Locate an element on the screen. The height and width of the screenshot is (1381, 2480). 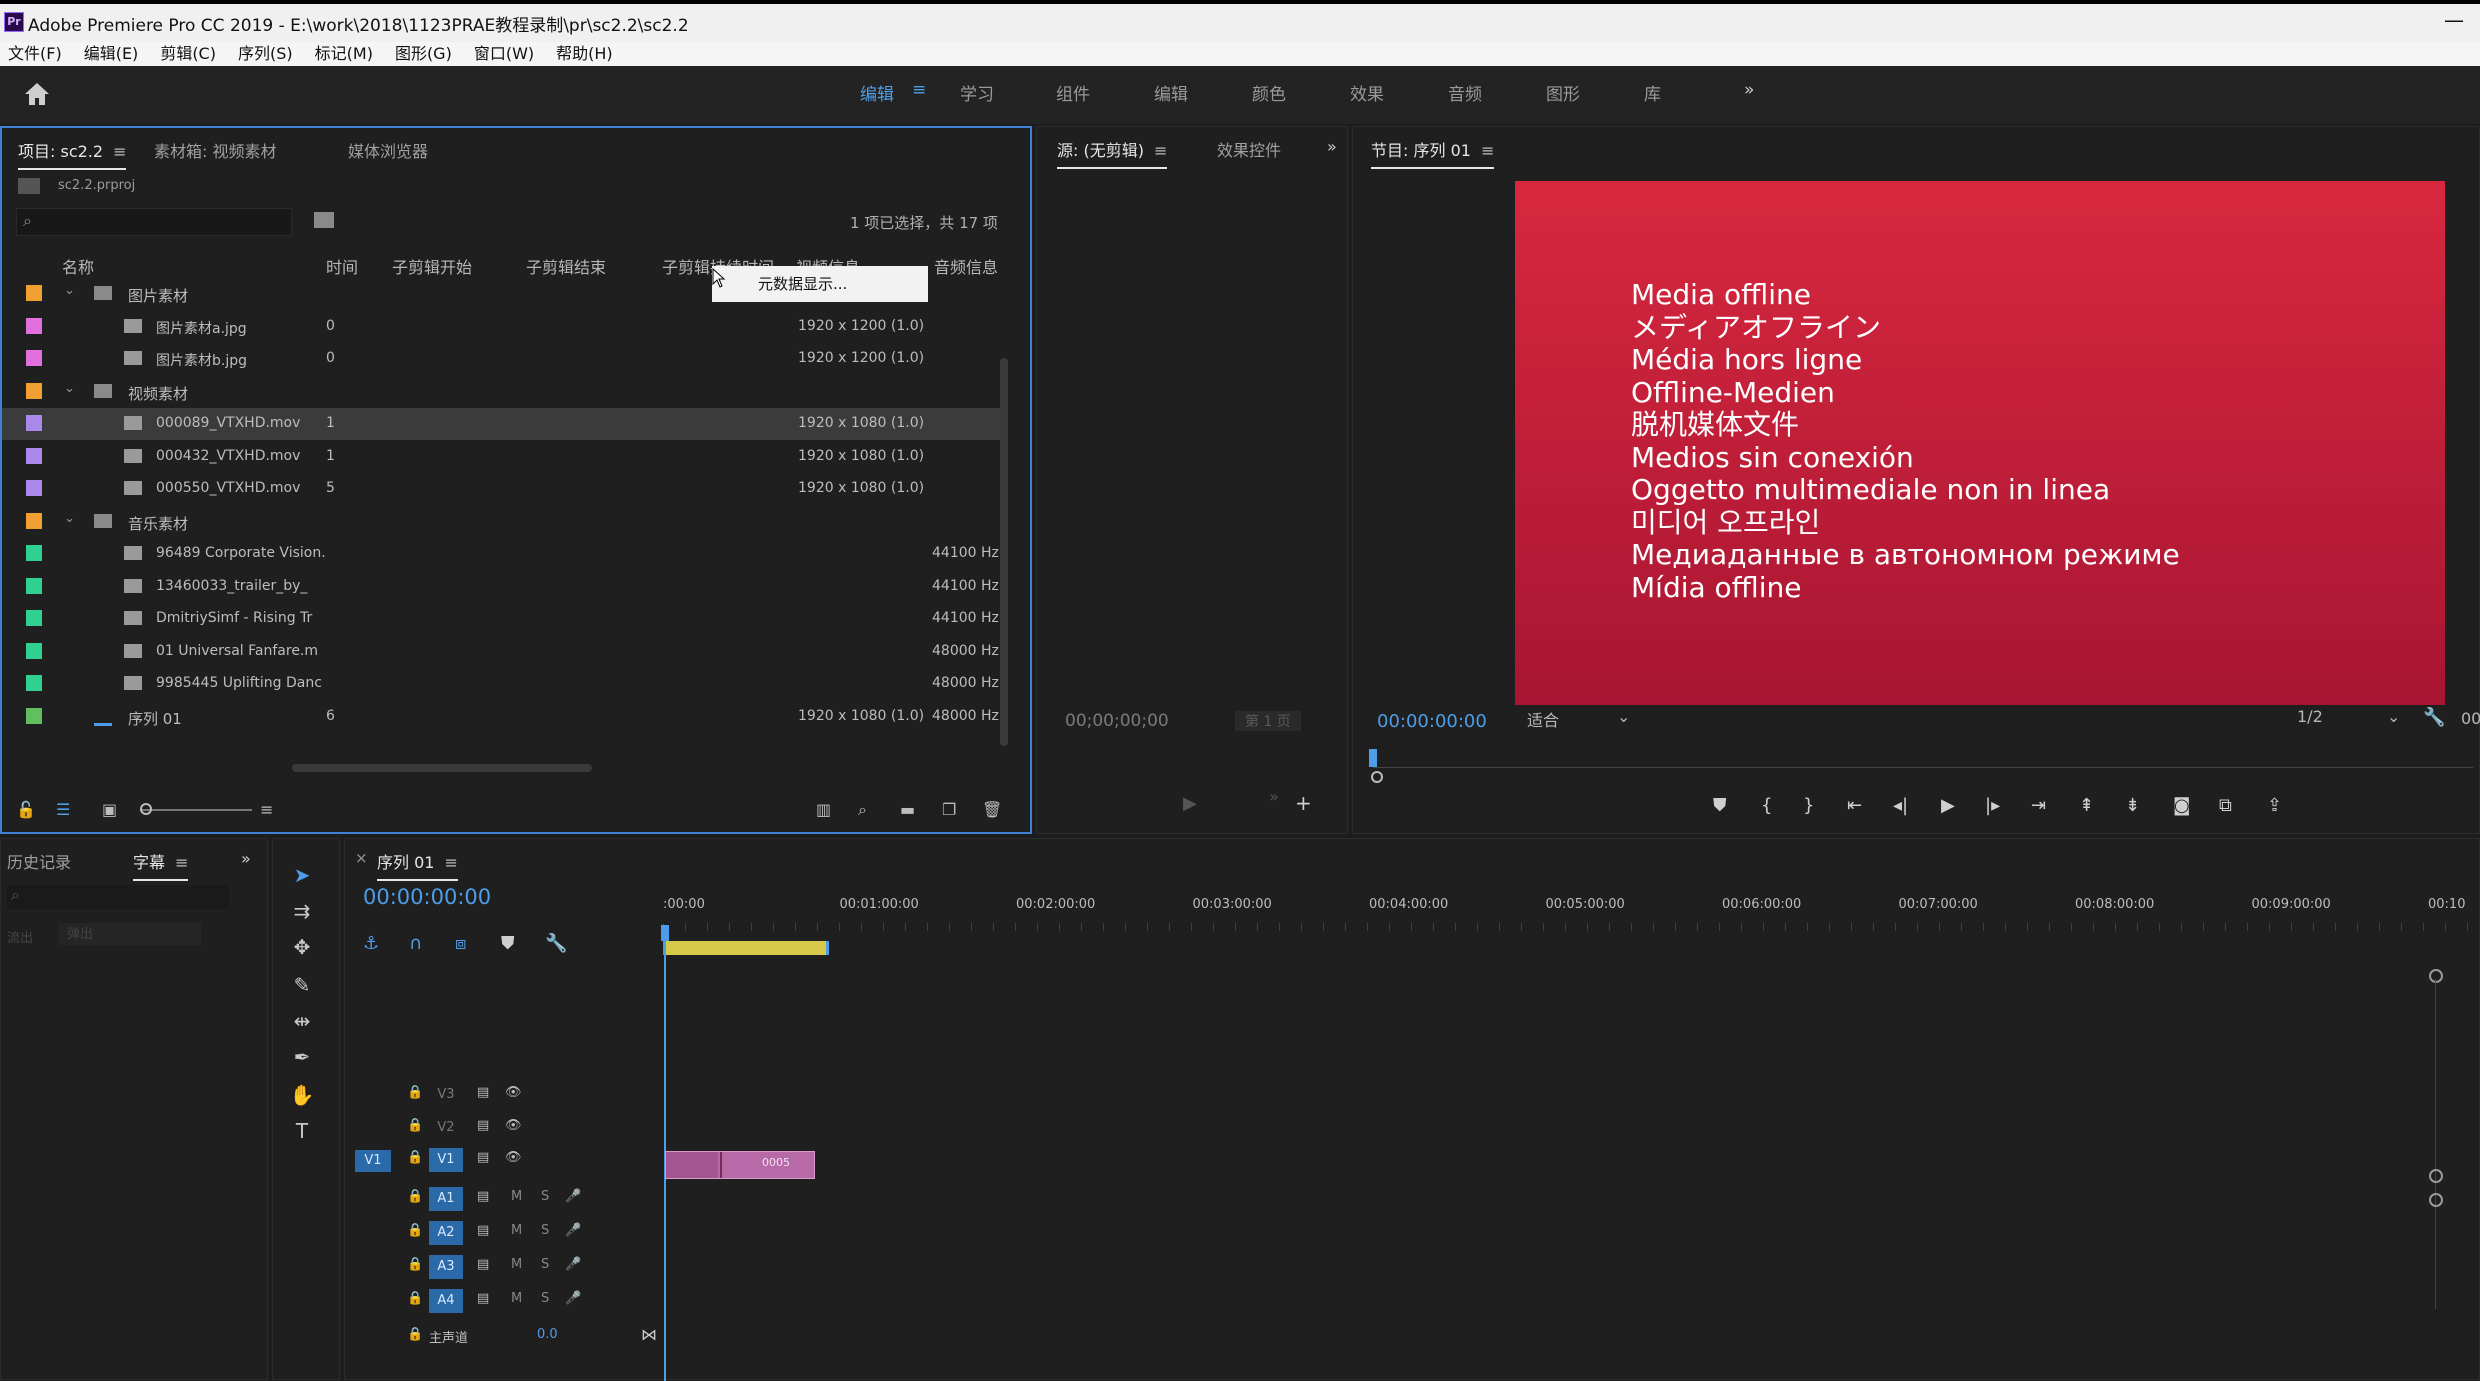
tab-sequence: 序列 01 ≡ is located at coordinates (417, 865).